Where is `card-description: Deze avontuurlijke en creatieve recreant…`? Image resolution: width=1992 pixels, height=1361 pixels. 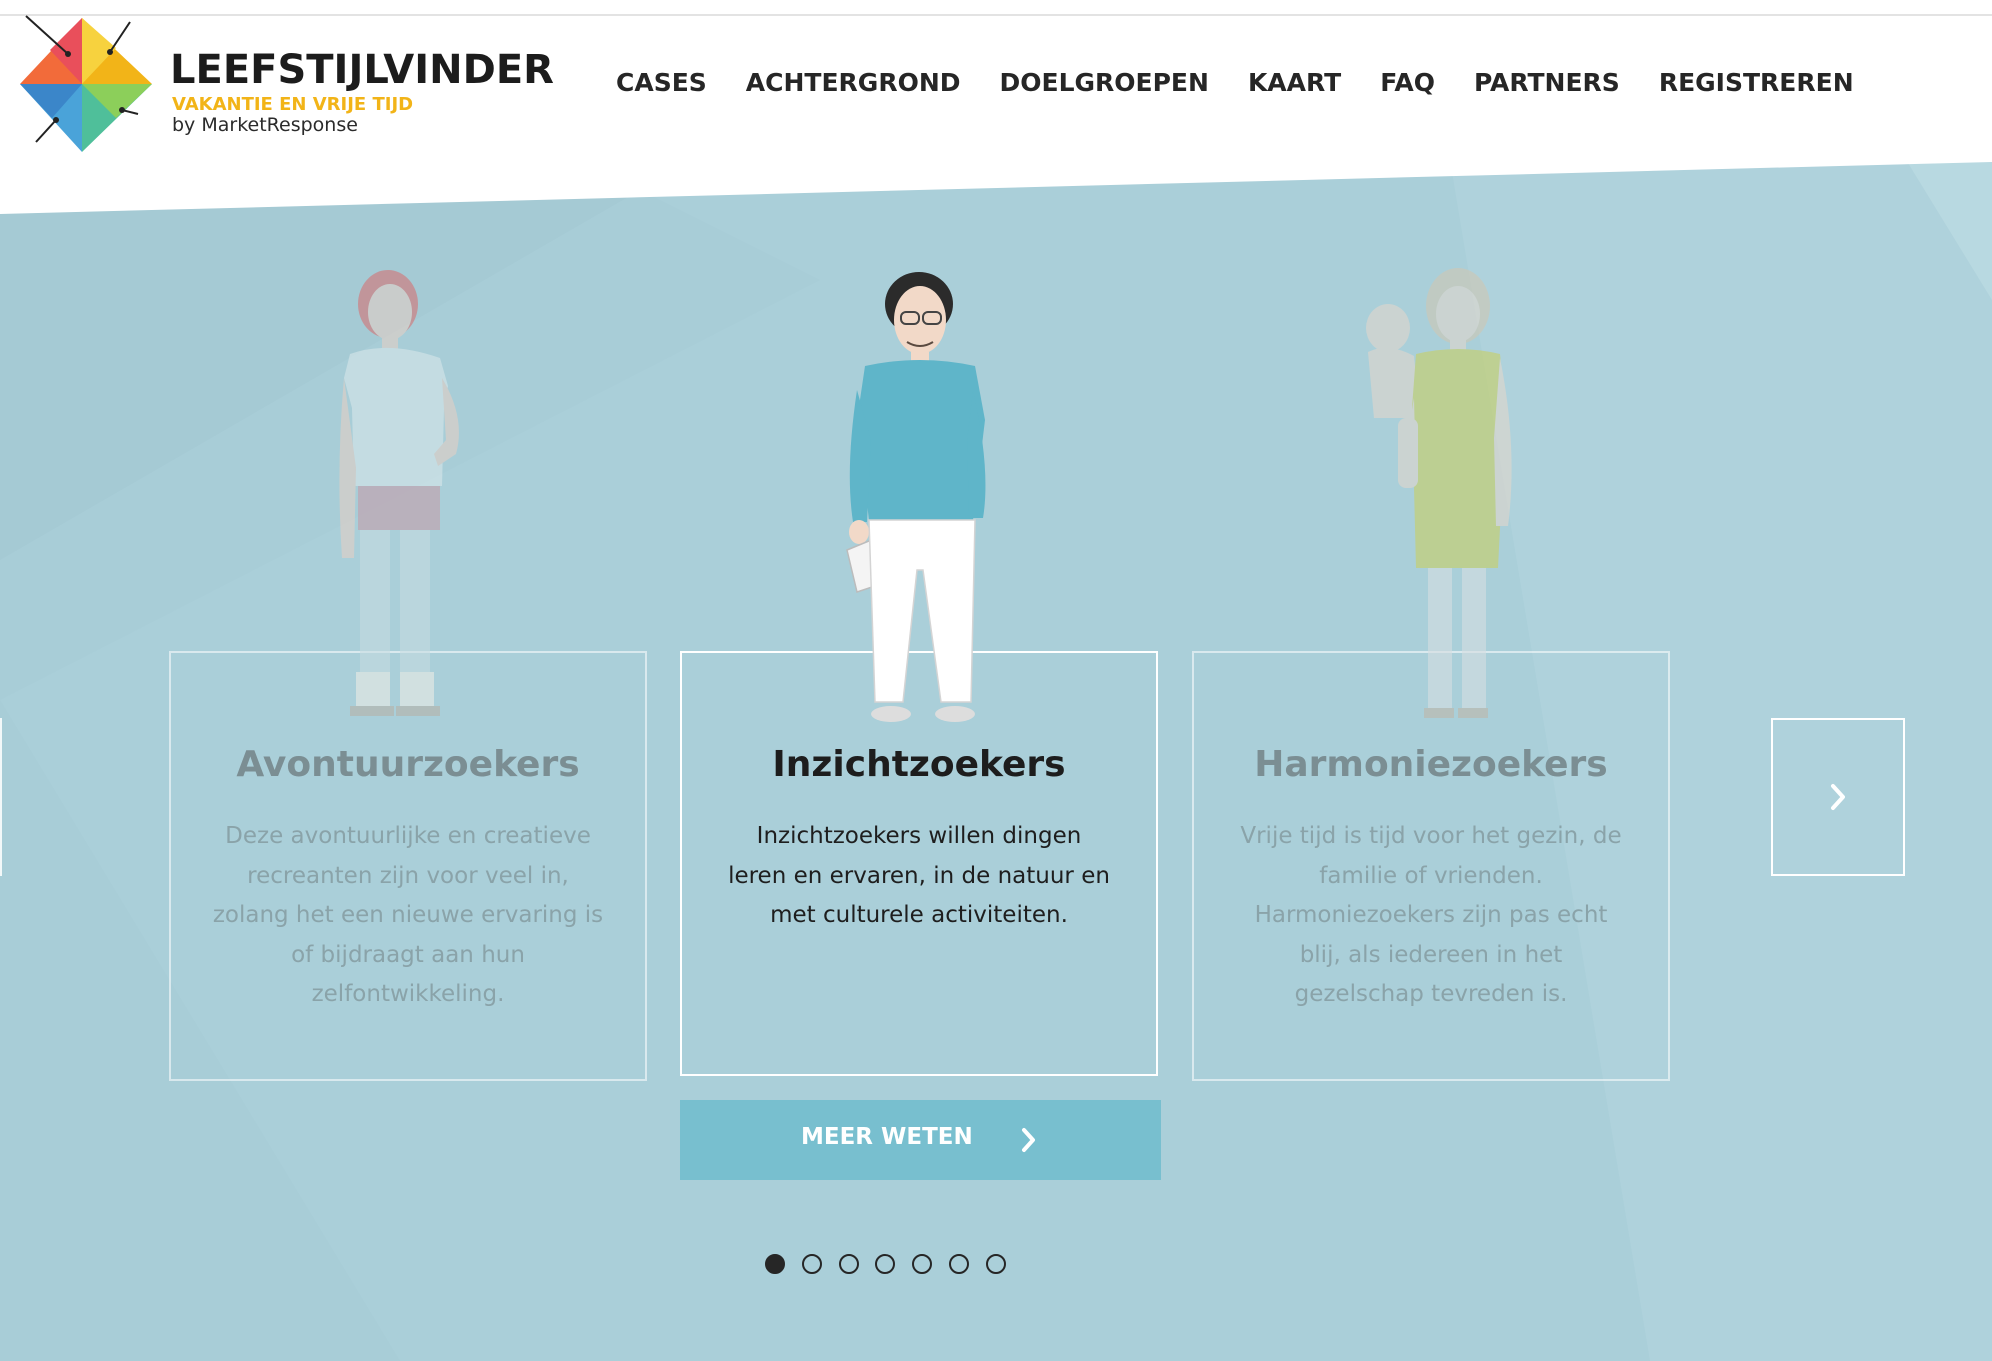
card-description: Deze avontuurlijke en creatieve recreant… is located at coordinates (408, 915).